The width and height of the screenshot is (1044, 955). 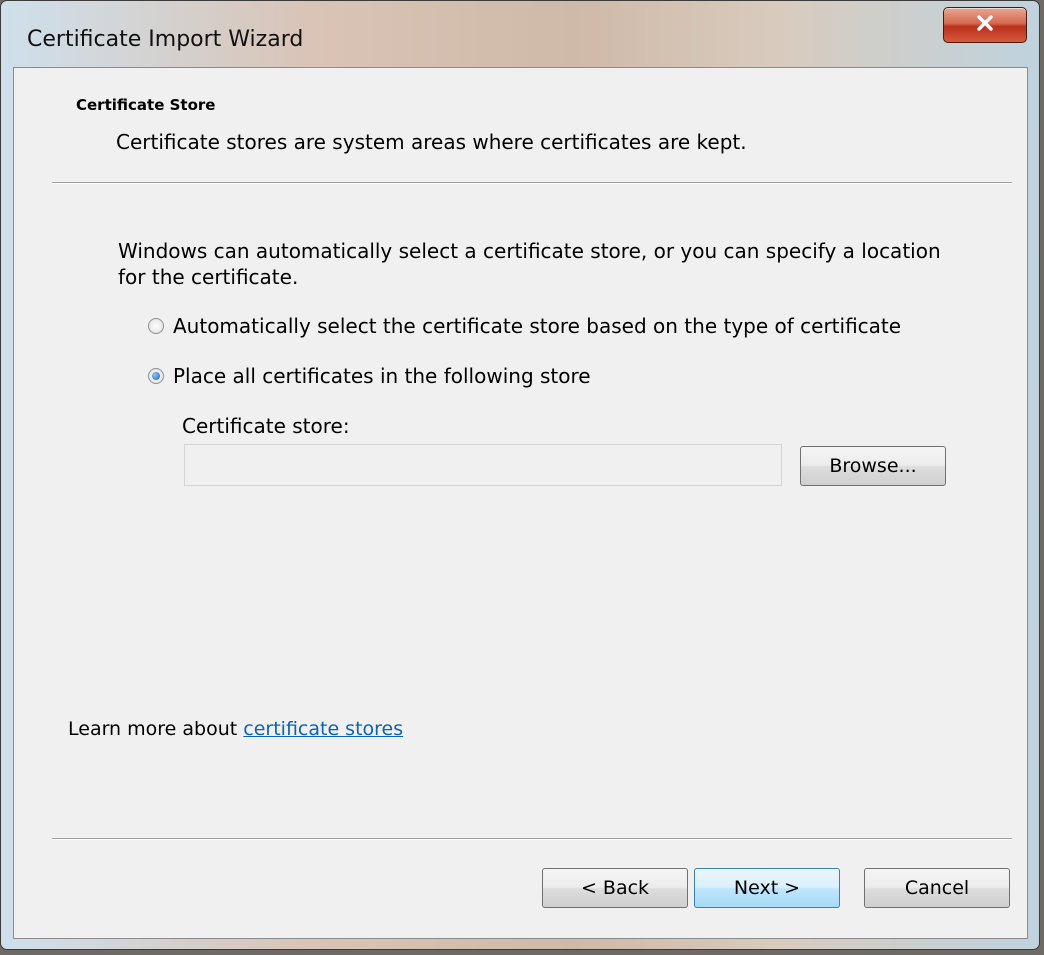 I want to click on close-button, so click(x=985, y=25).